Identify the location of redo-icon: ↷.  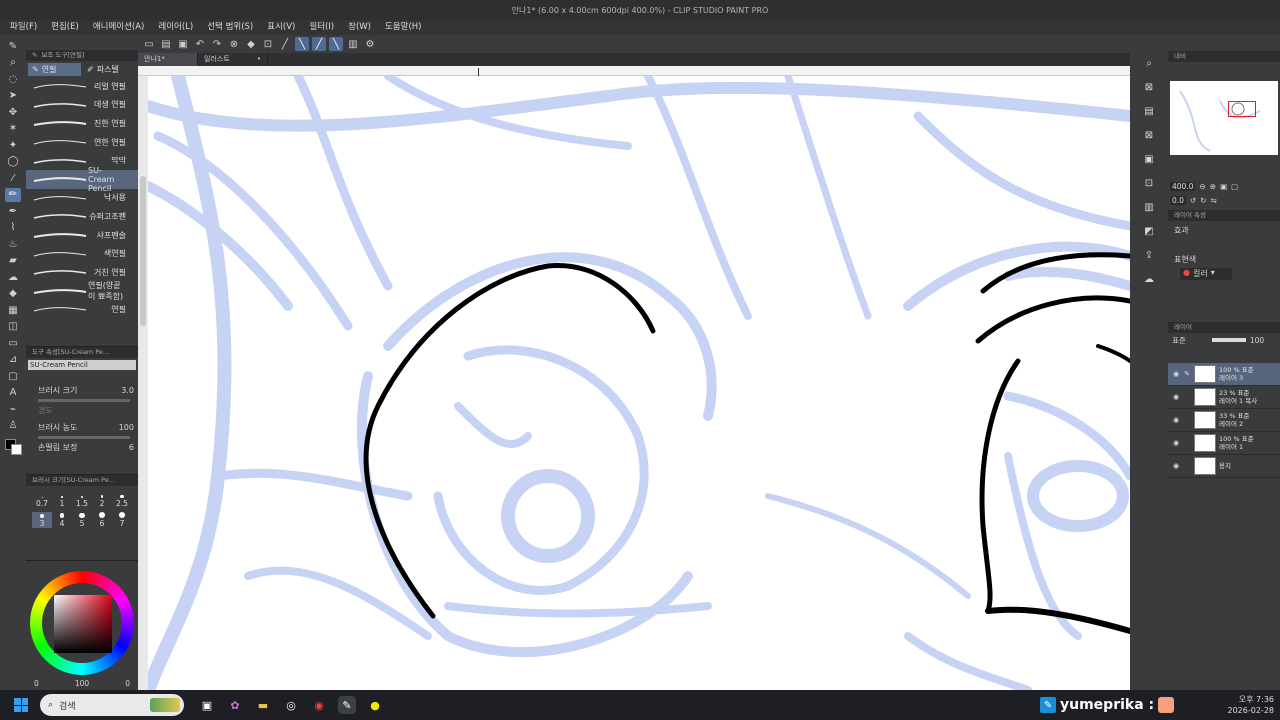
(217, 44).